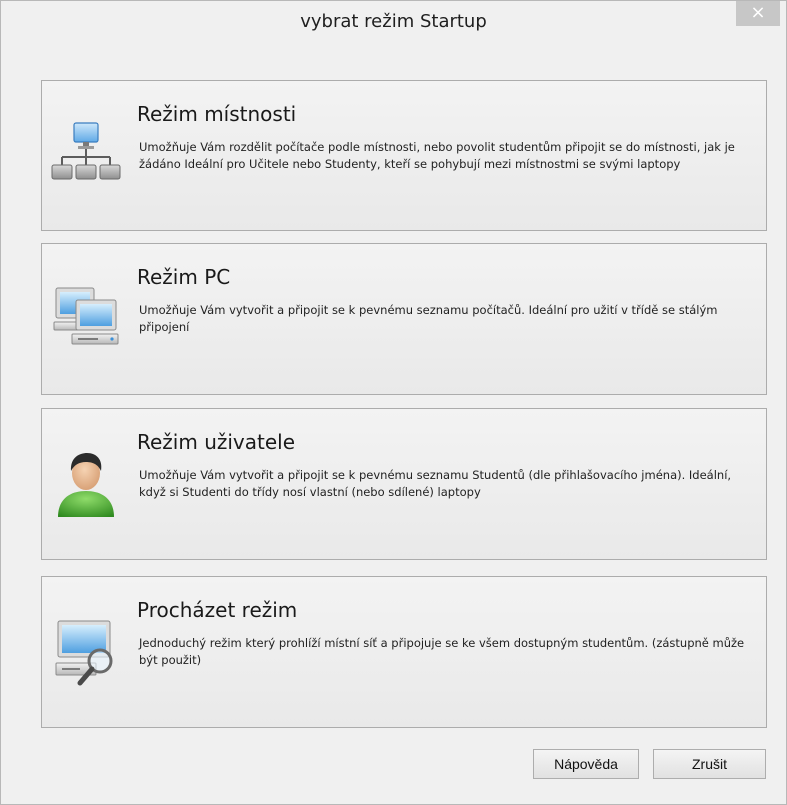 The height and width of the screenshot is (805, 787). Describe the element at coordinates (758, 13) in the screenshot. I see `close-button: ×` at that location.